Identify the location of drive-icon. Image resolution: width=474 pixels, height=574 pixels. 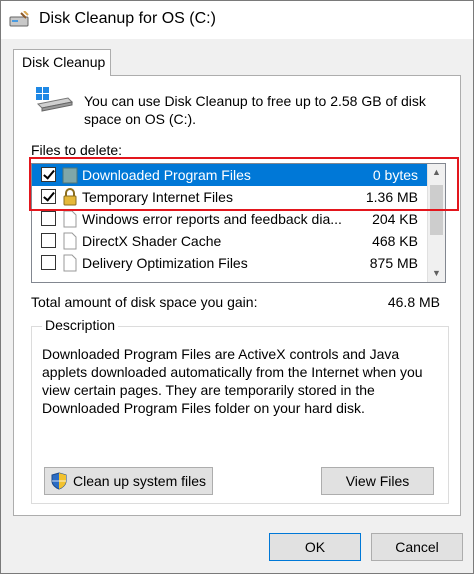
(55, 99).